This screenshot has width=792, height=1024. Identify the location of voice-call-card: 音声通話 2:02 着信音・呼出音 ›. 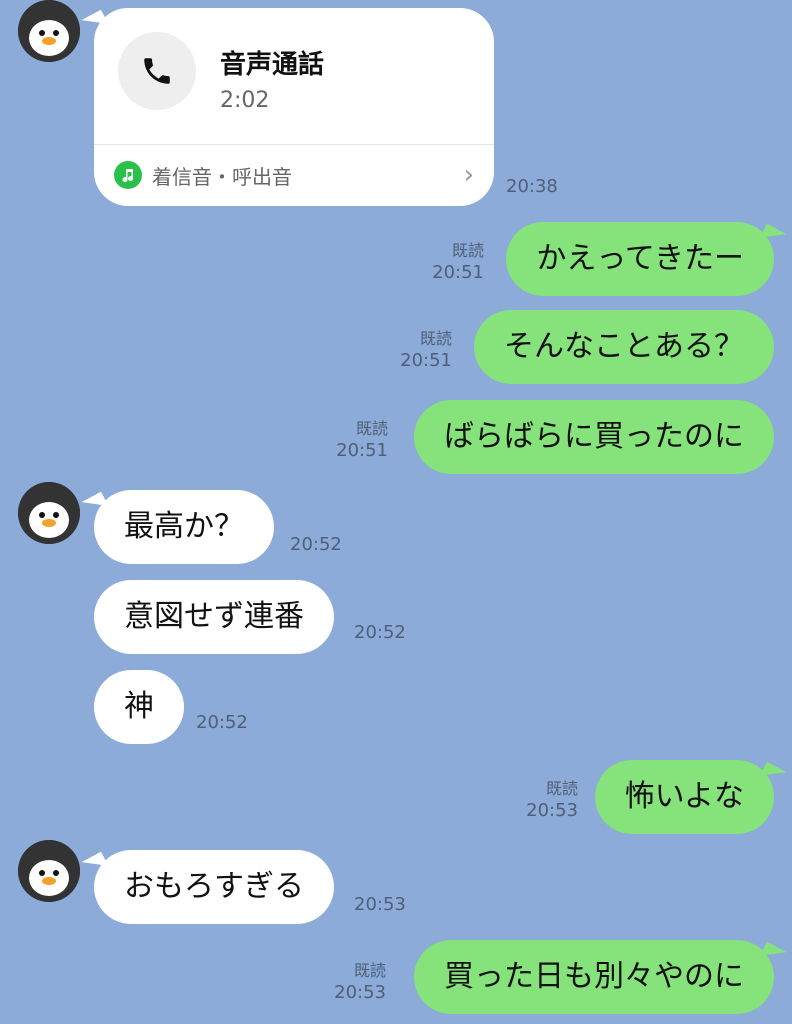
(294, 107).